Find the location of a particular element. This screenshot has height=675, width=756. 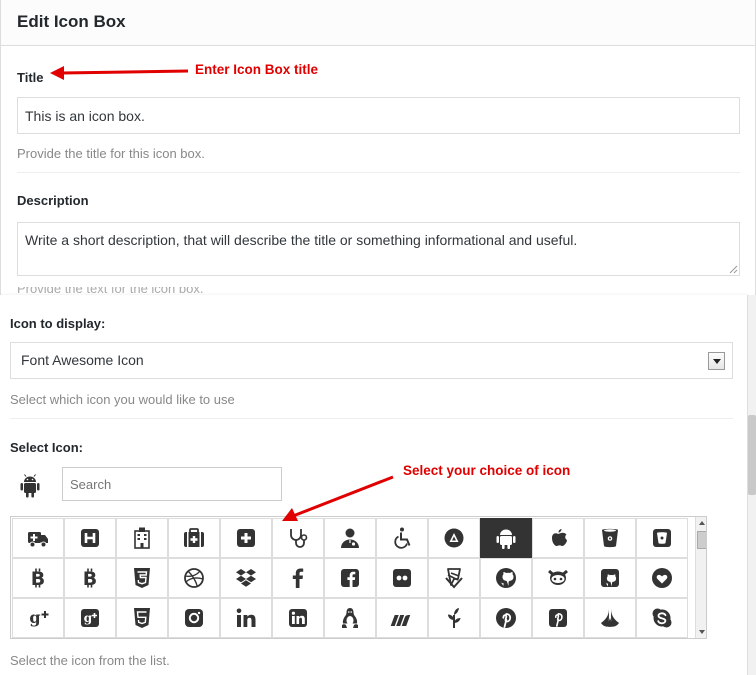

instagram-icon is located at coordinates (194, 618).